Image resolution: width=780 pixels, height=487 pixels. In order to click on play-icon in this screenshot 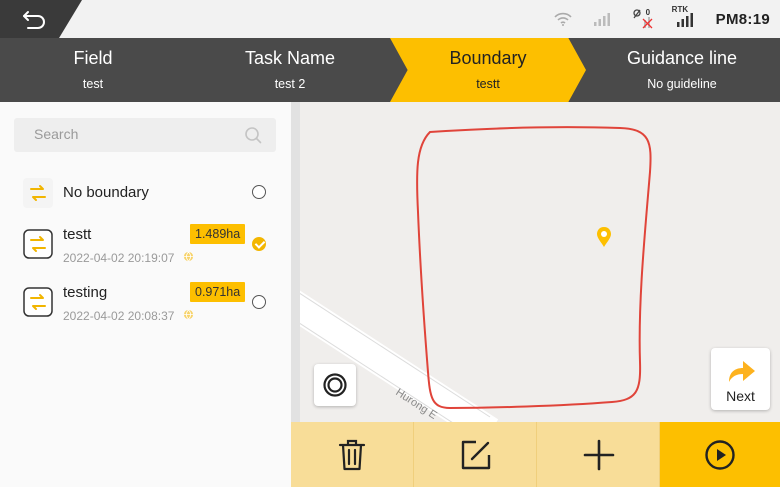, I will do `click(720, 455)`.